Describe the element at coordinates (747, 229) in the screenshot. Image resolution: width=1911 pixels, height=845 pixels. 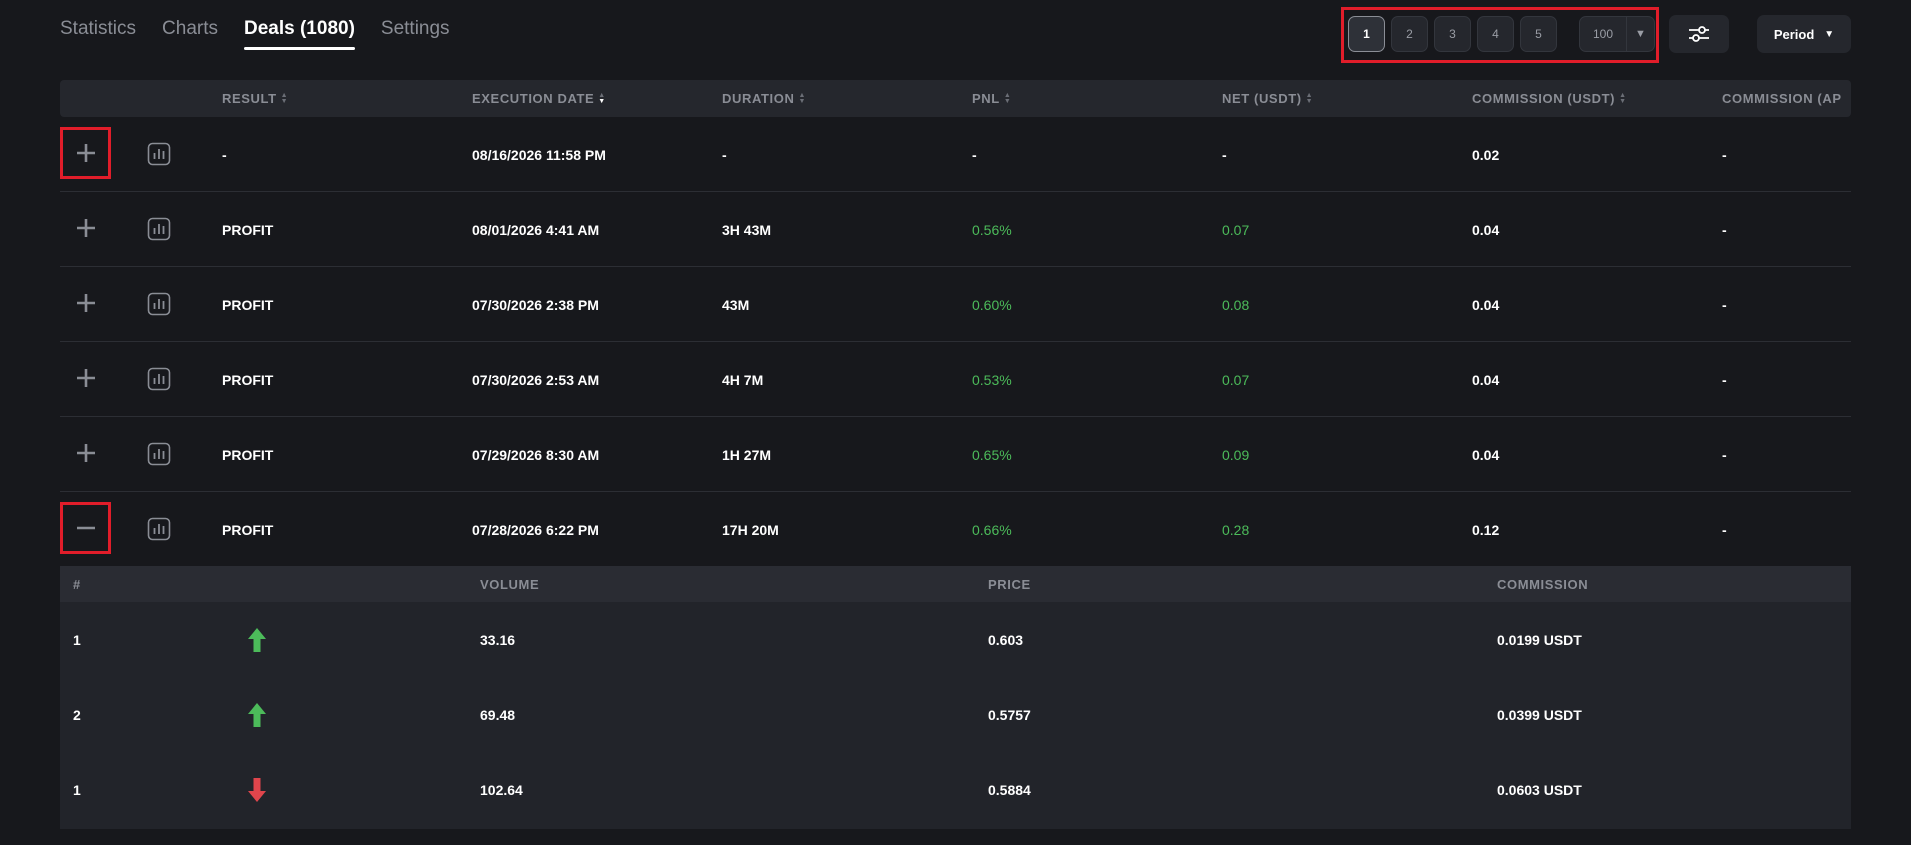
I see `duration-cell: 3H 43M` at that location.